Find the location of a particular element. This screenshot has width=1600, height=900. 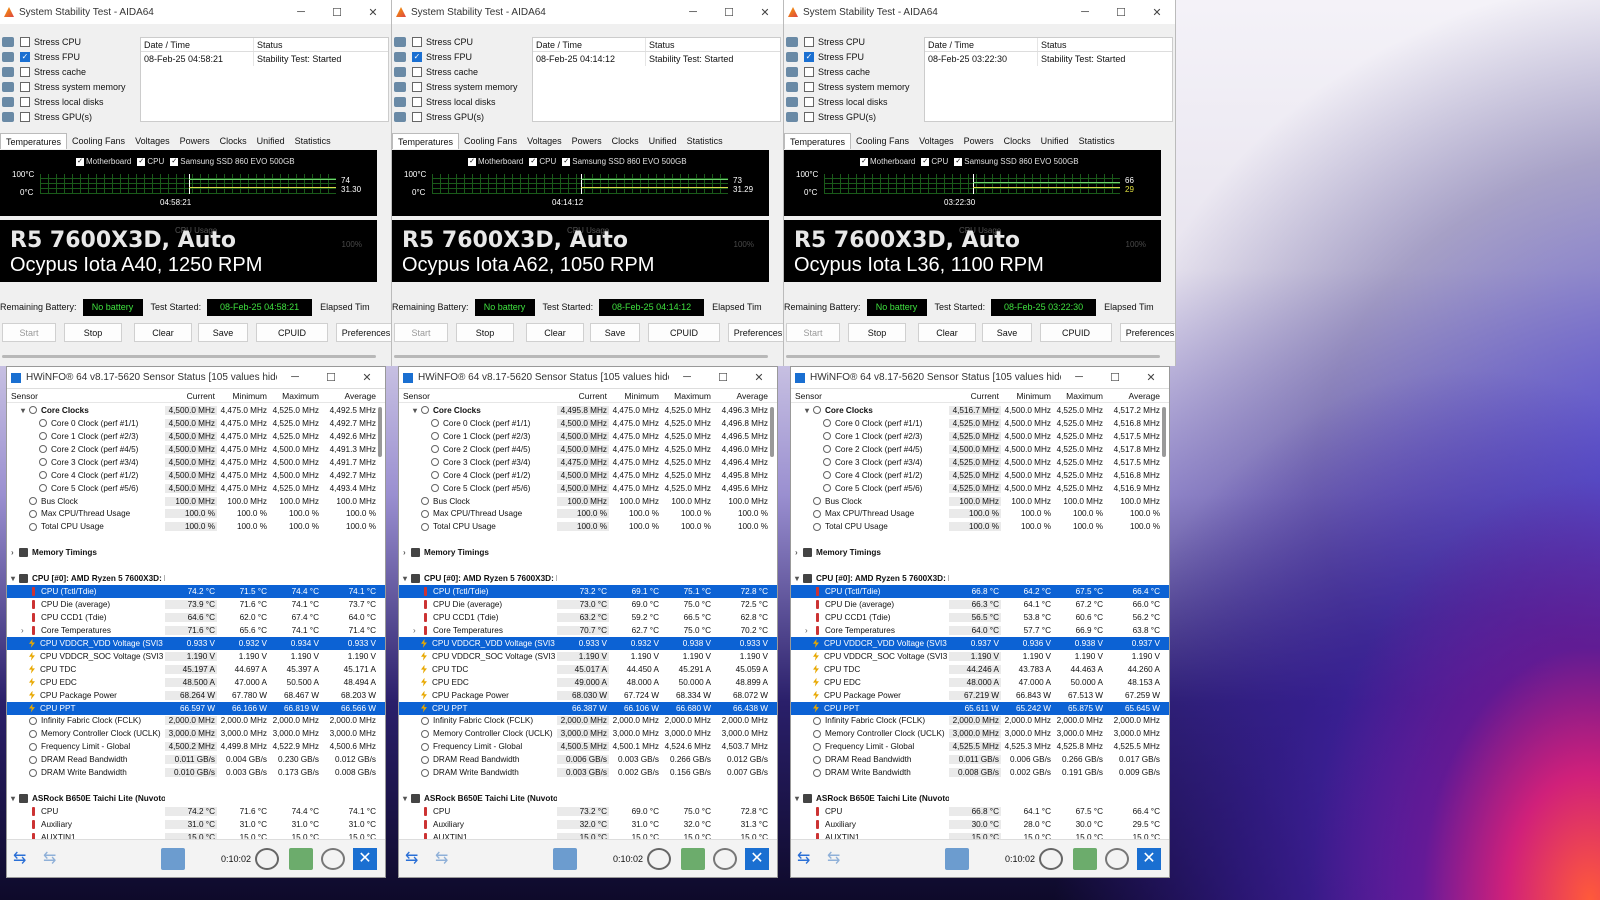

table-row: CPU 66.8 °C 64.1 °C 67.5 °C 66.4 °C is located at coordinates (980, 811).